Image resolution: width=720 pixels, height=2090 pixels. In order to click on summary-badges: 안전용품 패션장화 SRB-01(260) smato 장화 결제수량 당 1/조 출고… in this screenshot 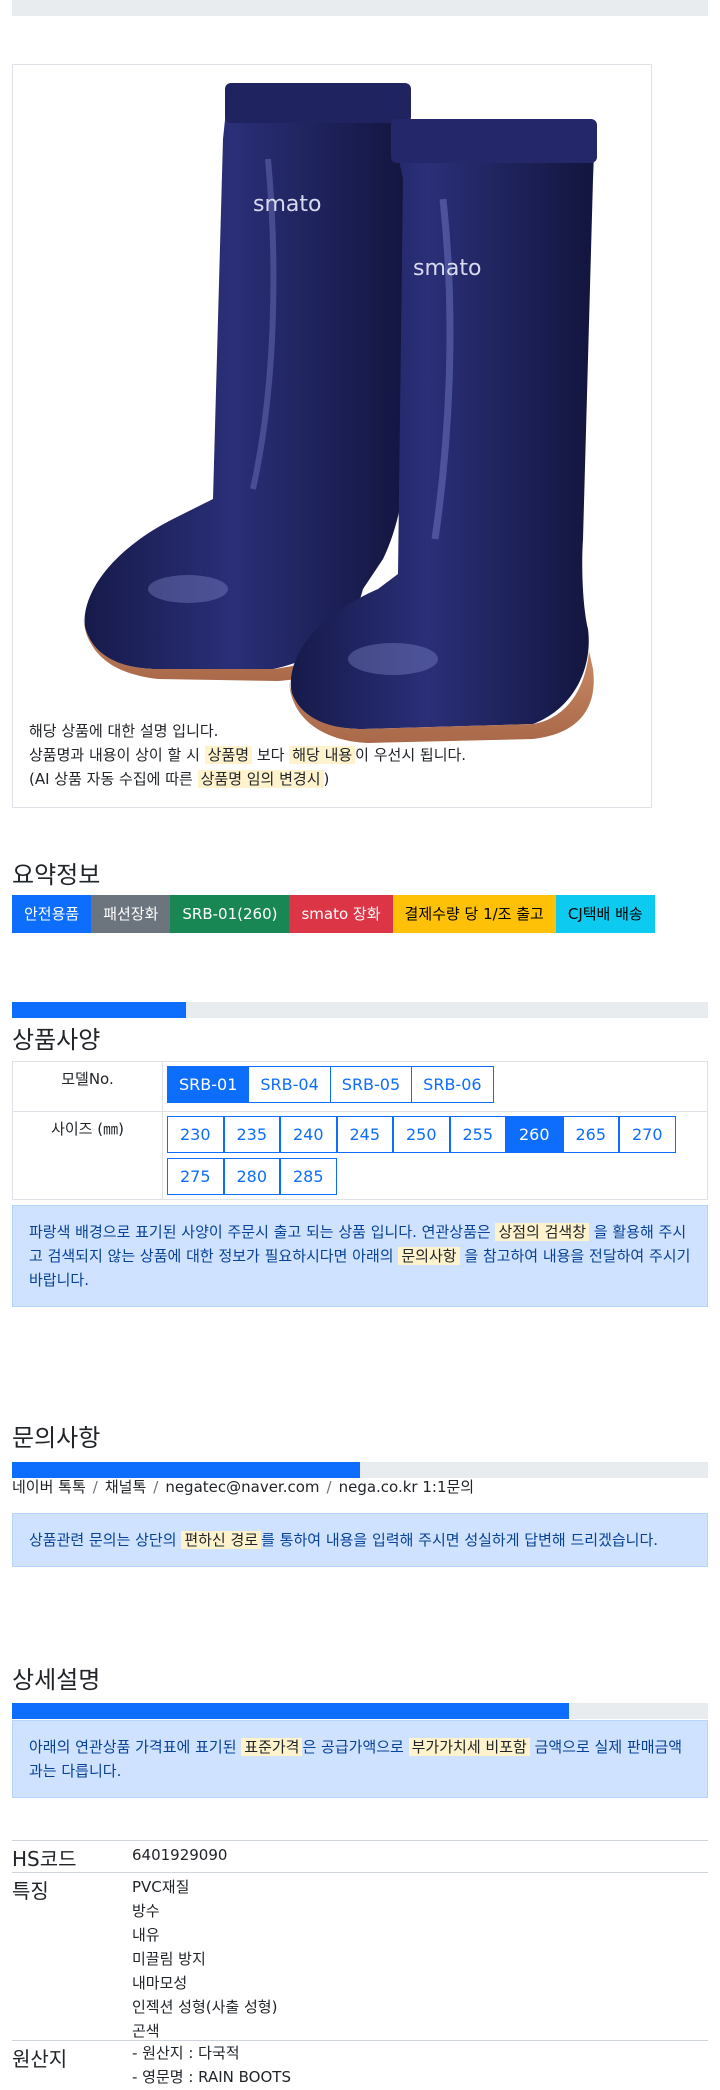, I will do `click(333, 914)`.